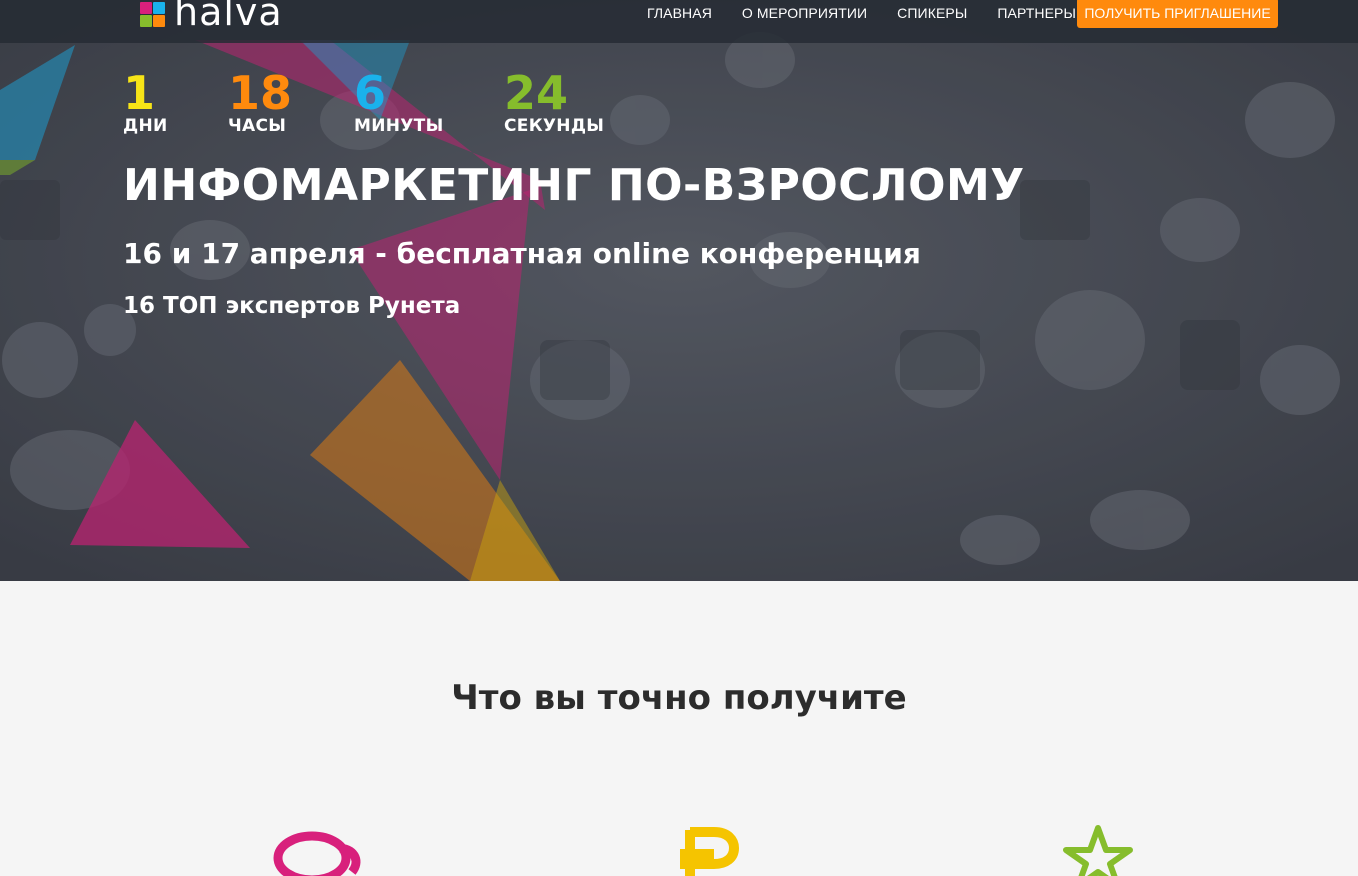  What do you see at coordinates (399, 126) in the screenshot?
I see `countdown-minutes-label: МИНУТЫ` at bounding box center [399, 126].